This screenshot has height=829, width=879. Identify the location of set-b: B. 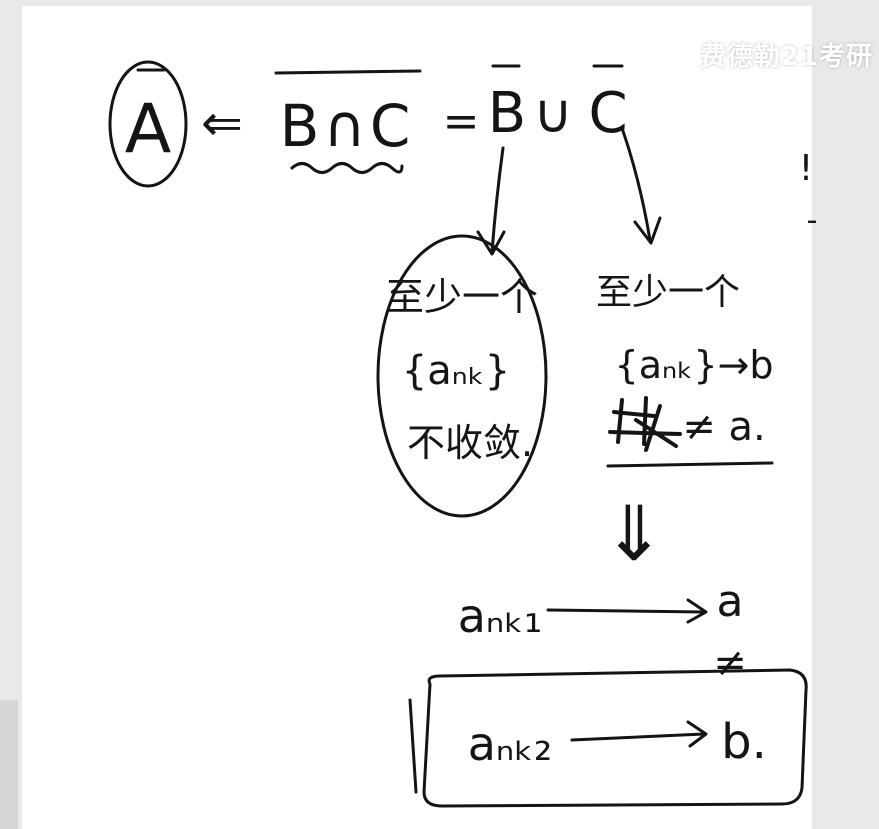
(507, 113).